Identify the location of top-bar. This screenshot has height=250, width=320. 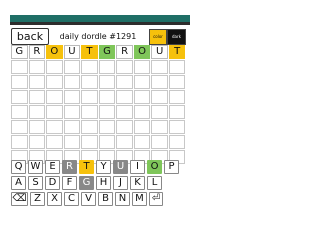
(100, 18).